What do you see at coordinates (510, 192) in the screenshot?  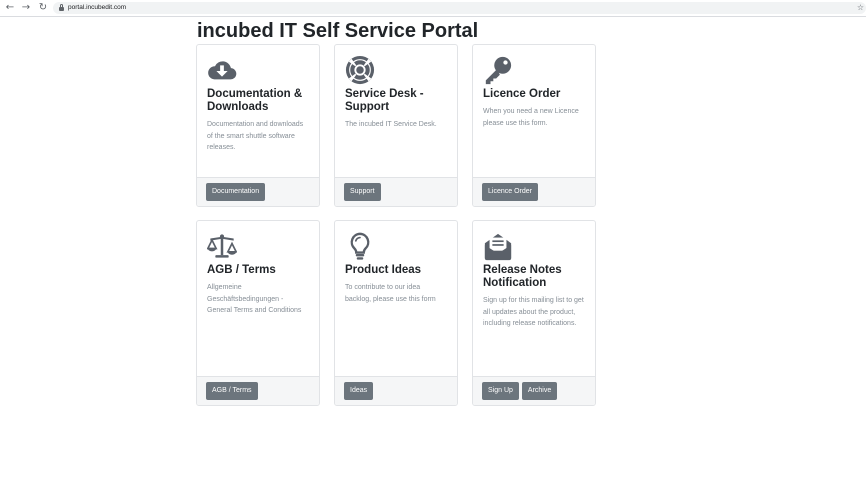 I see `licence-order-button: Licence Order` at bounding box center [510, 192].